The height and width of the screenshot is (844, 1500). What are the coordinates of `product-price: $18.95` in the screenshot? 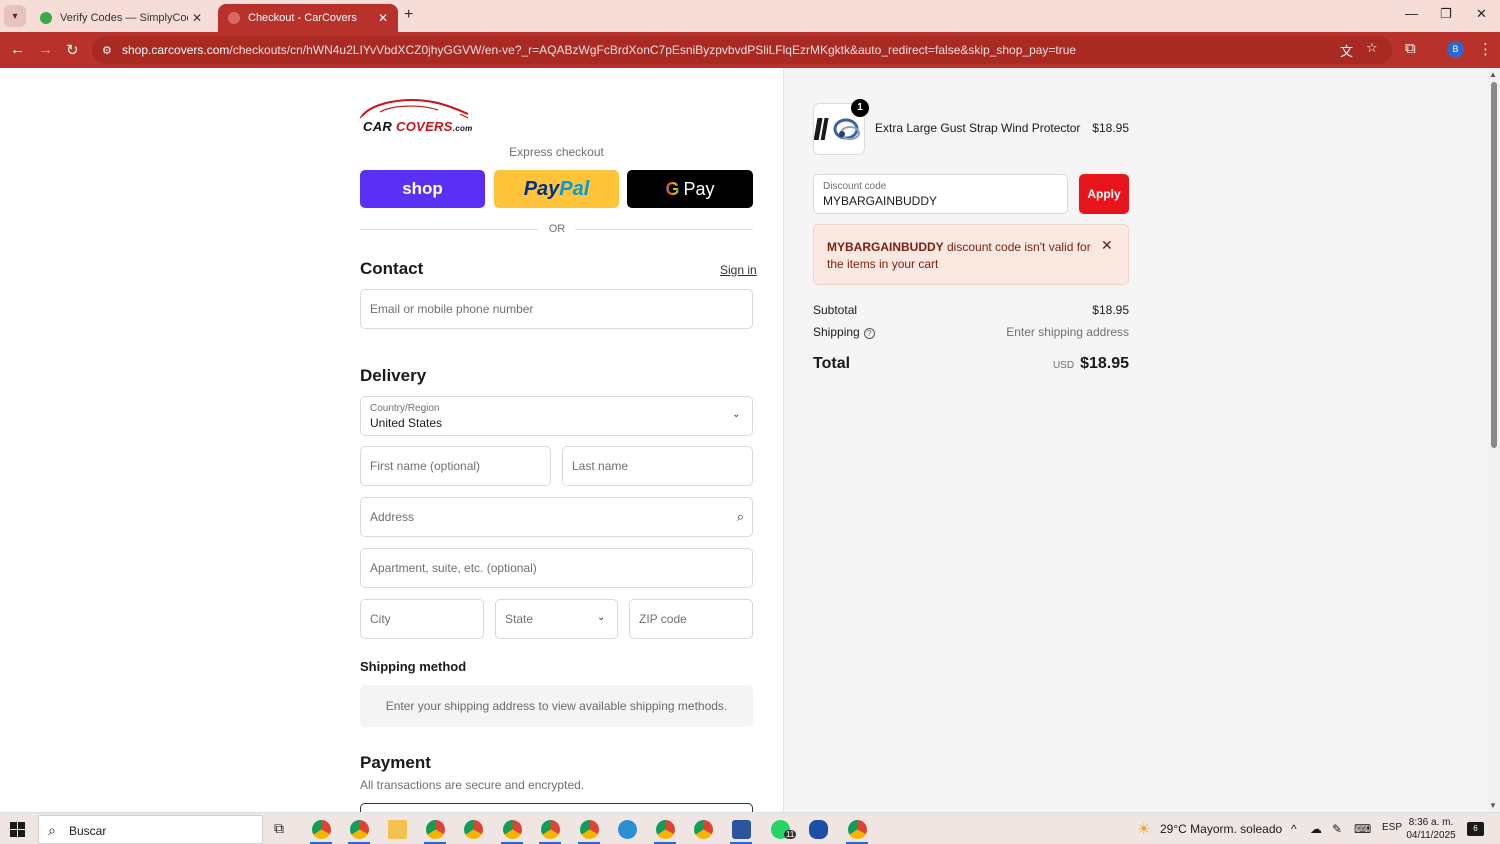 It's located at (1110, 128).